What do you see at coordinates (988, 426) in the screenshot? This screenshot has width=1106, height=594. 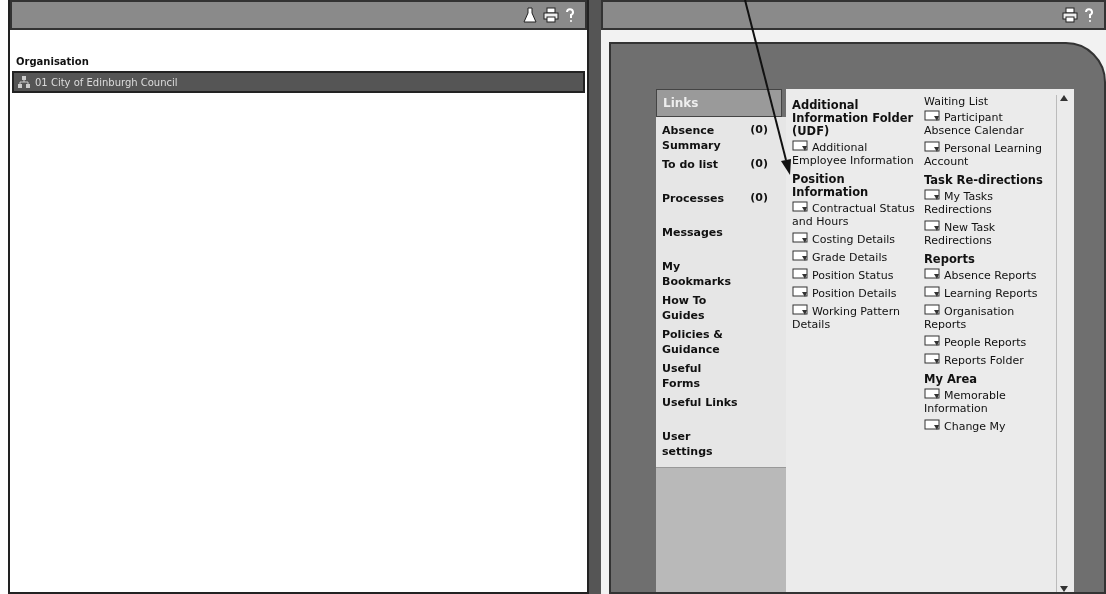 I see `page-link: Change My` at bounding box center [988, 426].